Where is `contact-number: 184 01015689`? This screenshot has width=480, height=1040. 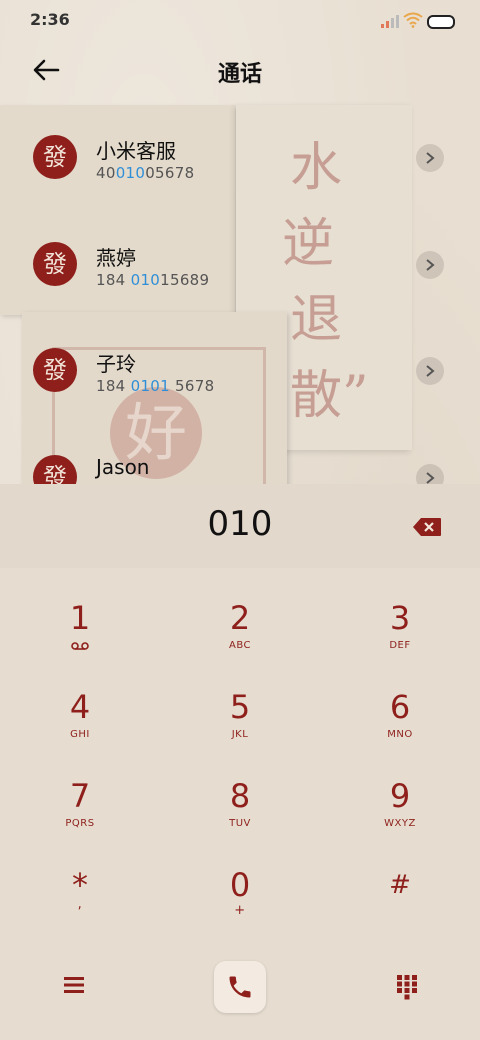
contact-number: 184 01015689 is located at coordinates (152, 280).